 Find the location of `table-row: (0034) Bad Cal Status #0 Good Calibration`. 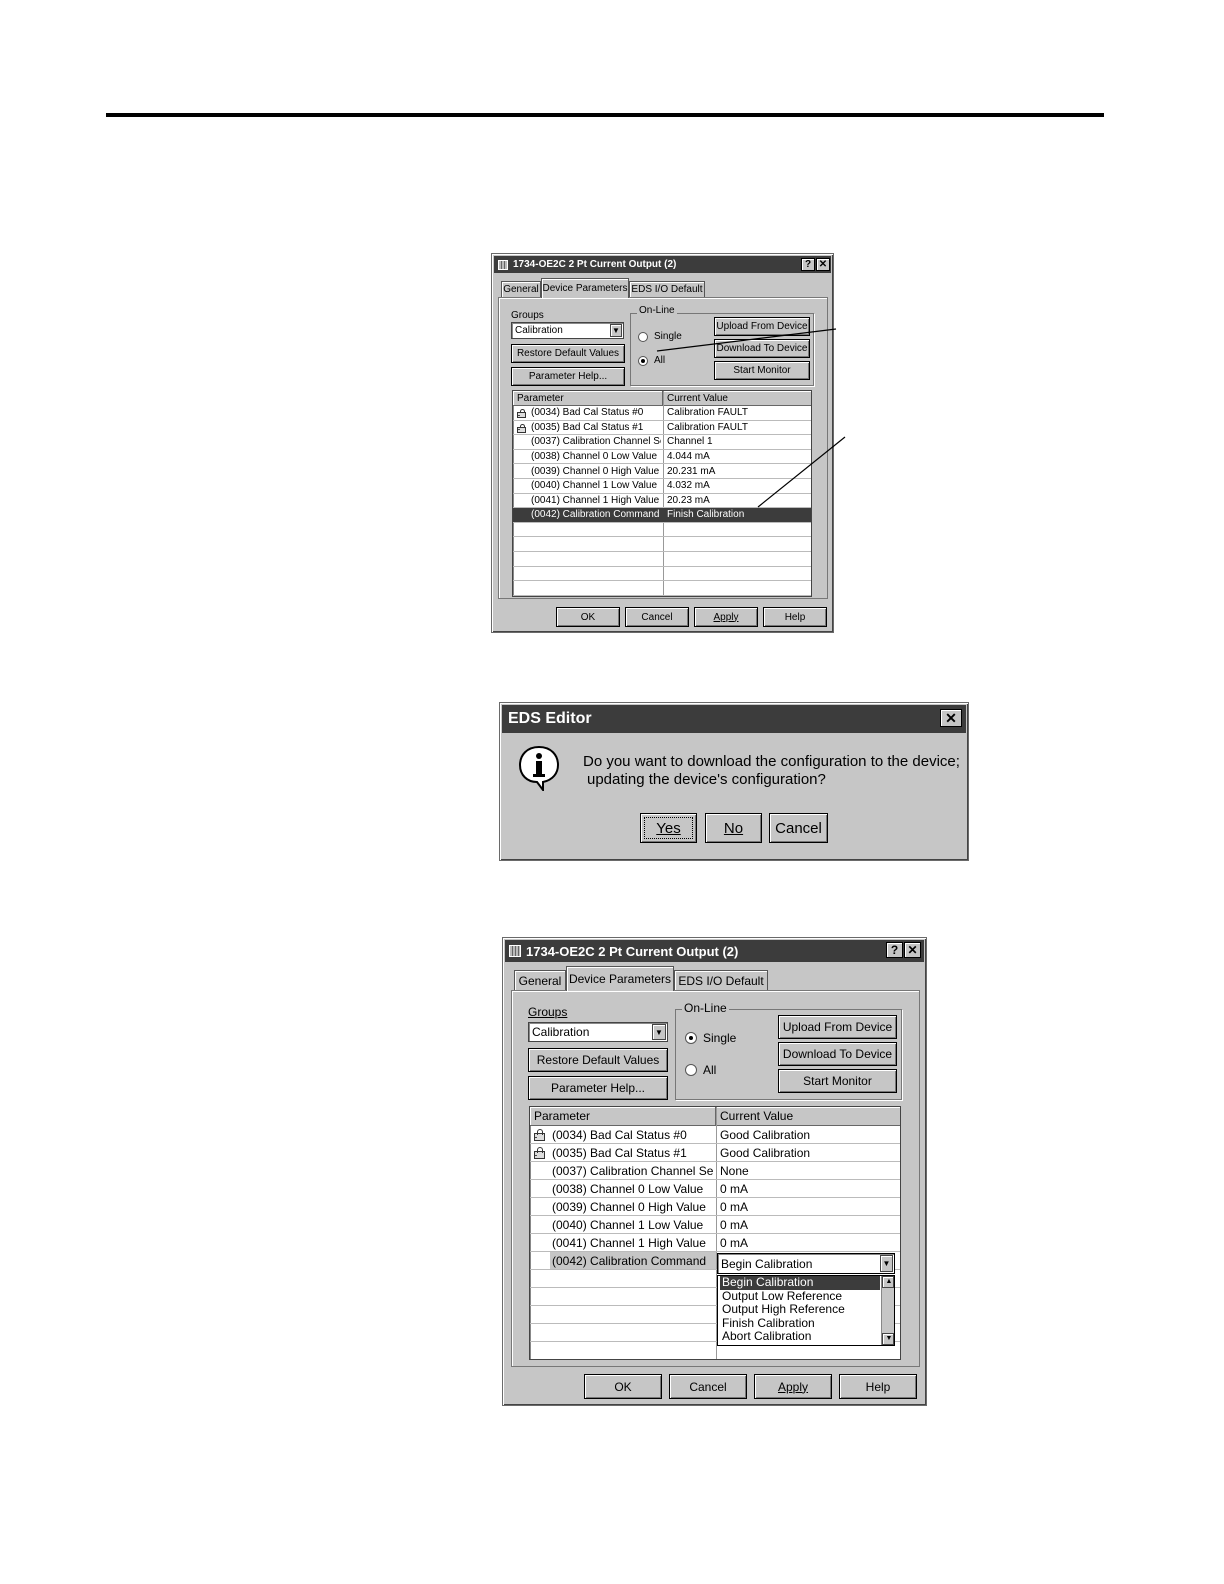

table-row: (0034) Bad Cal Status #0 Good Calibration is located at coordinates (715, 1135).